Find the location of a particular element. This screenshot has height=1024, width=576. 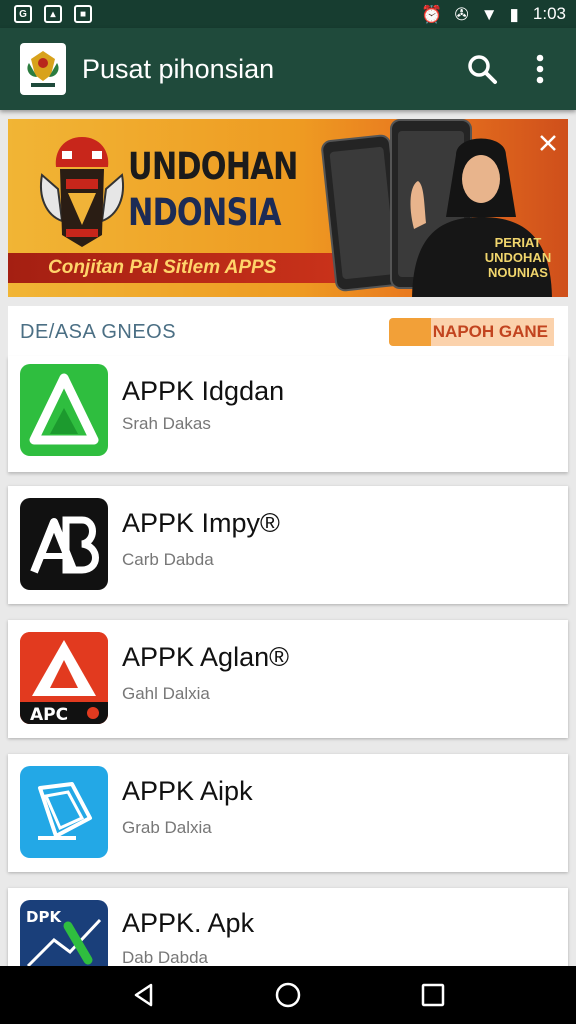

overflow-menu-icon is located at coordinates (540, 69).